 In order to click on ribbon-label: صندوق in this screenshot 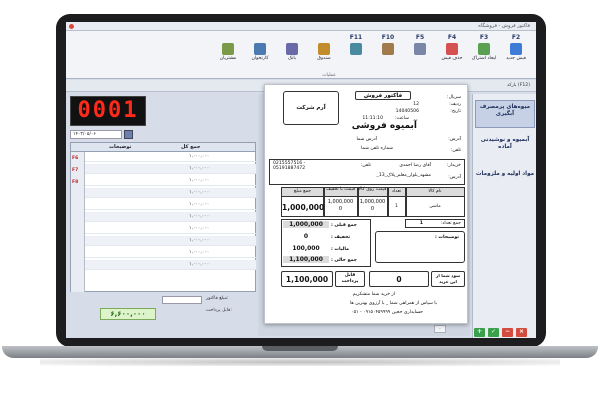, I will do `click(324, 58)`.